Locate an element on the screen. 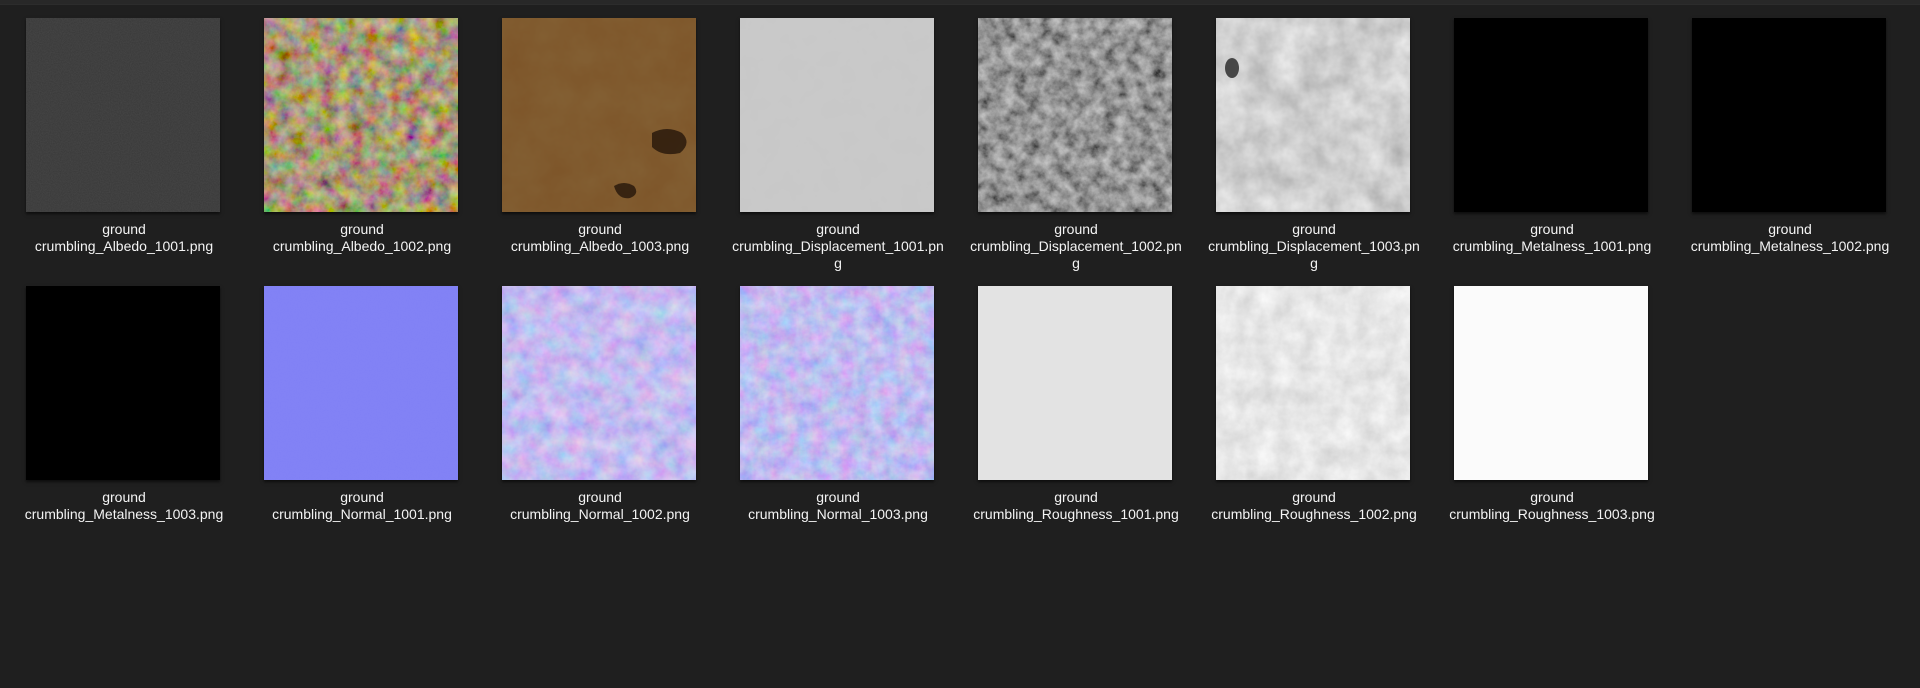  file-name: ground crumbling_Displacement_1001.pn g is located at coordinates (838, 246).